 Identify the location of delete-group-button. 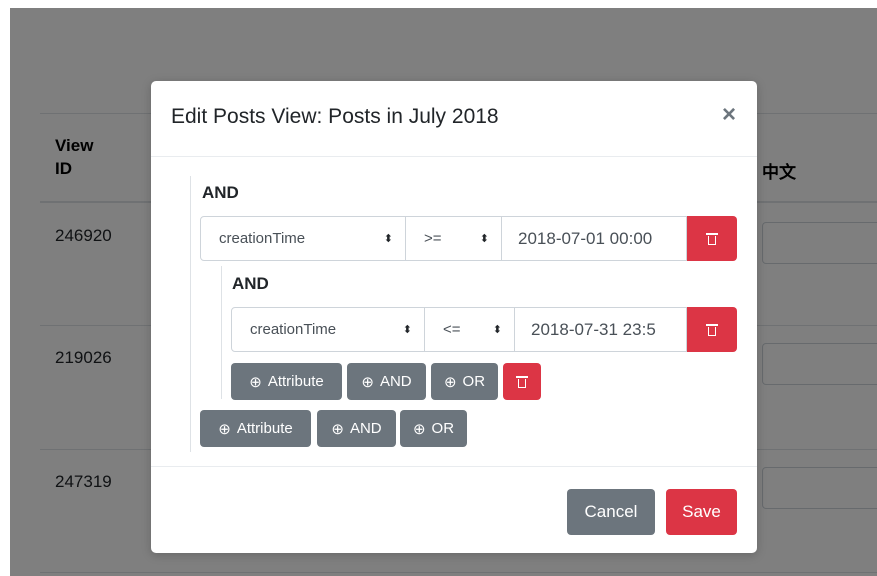
(522, 381).